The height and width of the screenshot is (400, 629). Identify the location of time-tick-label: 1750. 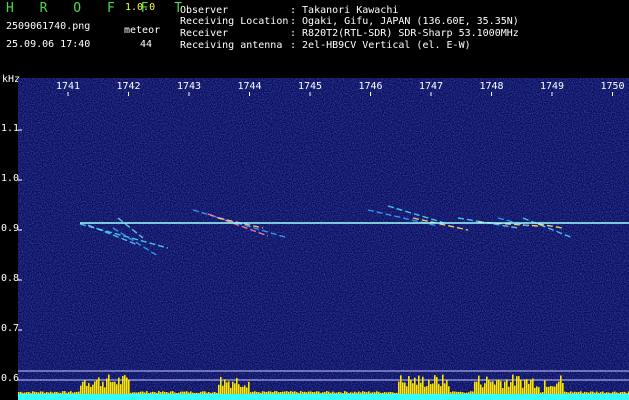
(612, 86).